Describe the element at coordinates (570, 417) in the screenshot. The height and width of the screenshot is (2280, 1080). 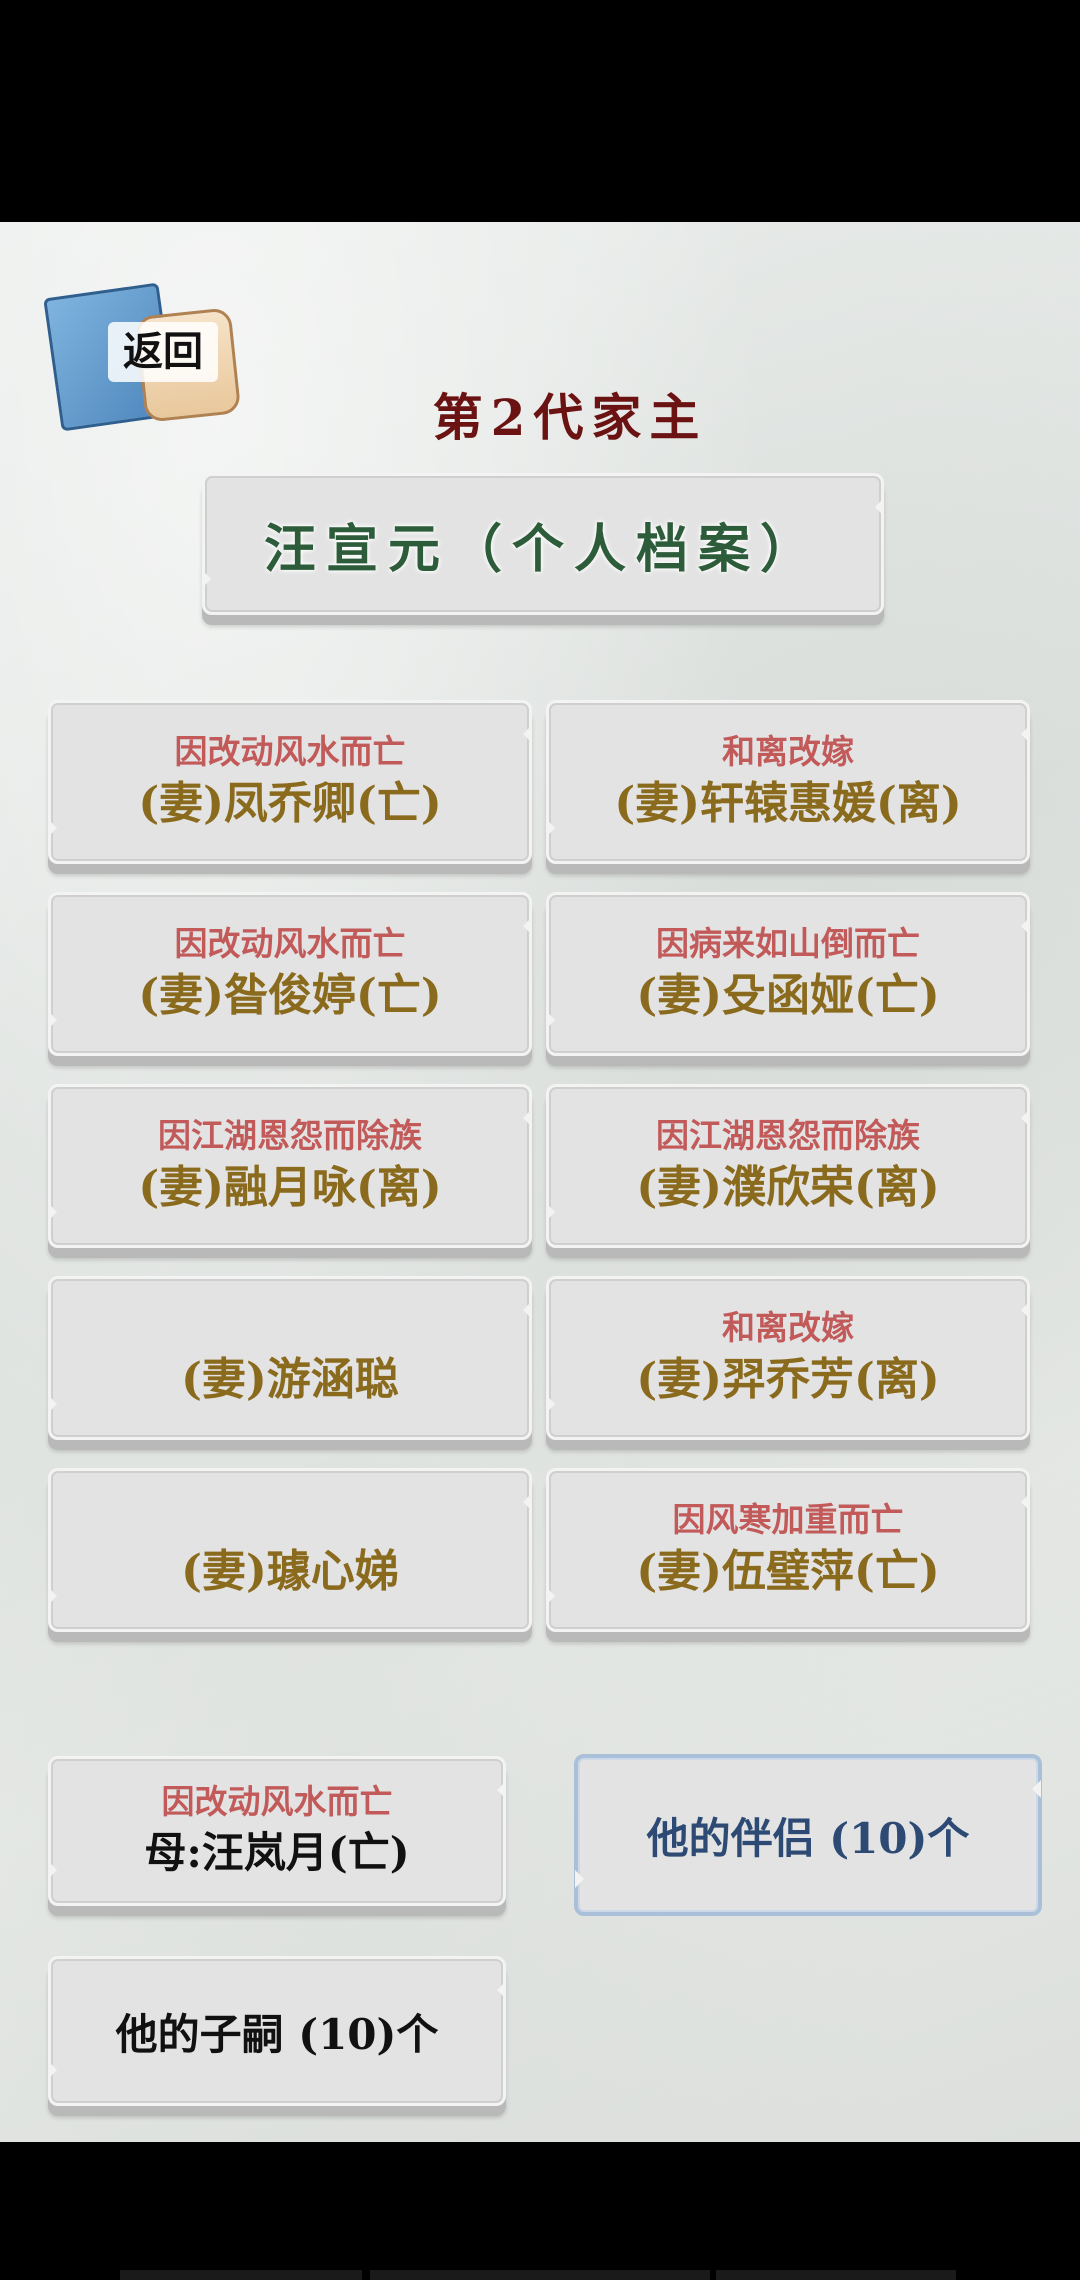
I see `generation-title: 第2代家主` at that location.